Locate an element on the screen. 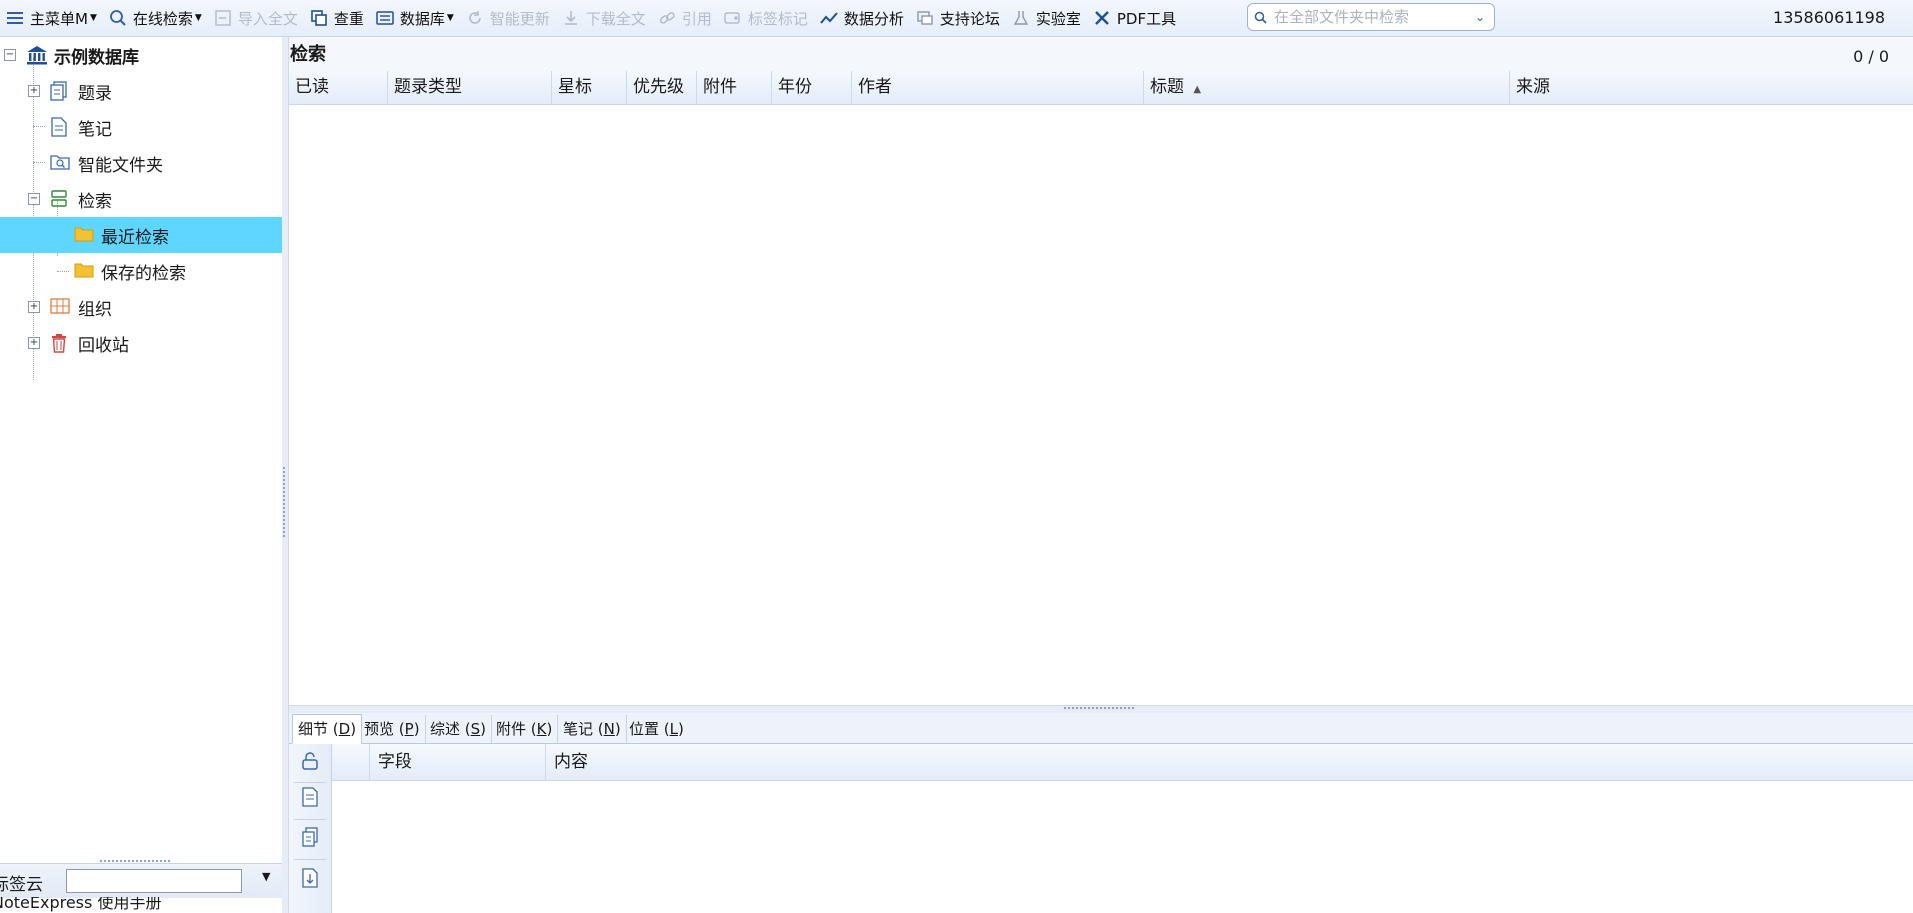 The width and height of the screenshot is (1913, 913). trash-icon is located at coordinates (60, 343).